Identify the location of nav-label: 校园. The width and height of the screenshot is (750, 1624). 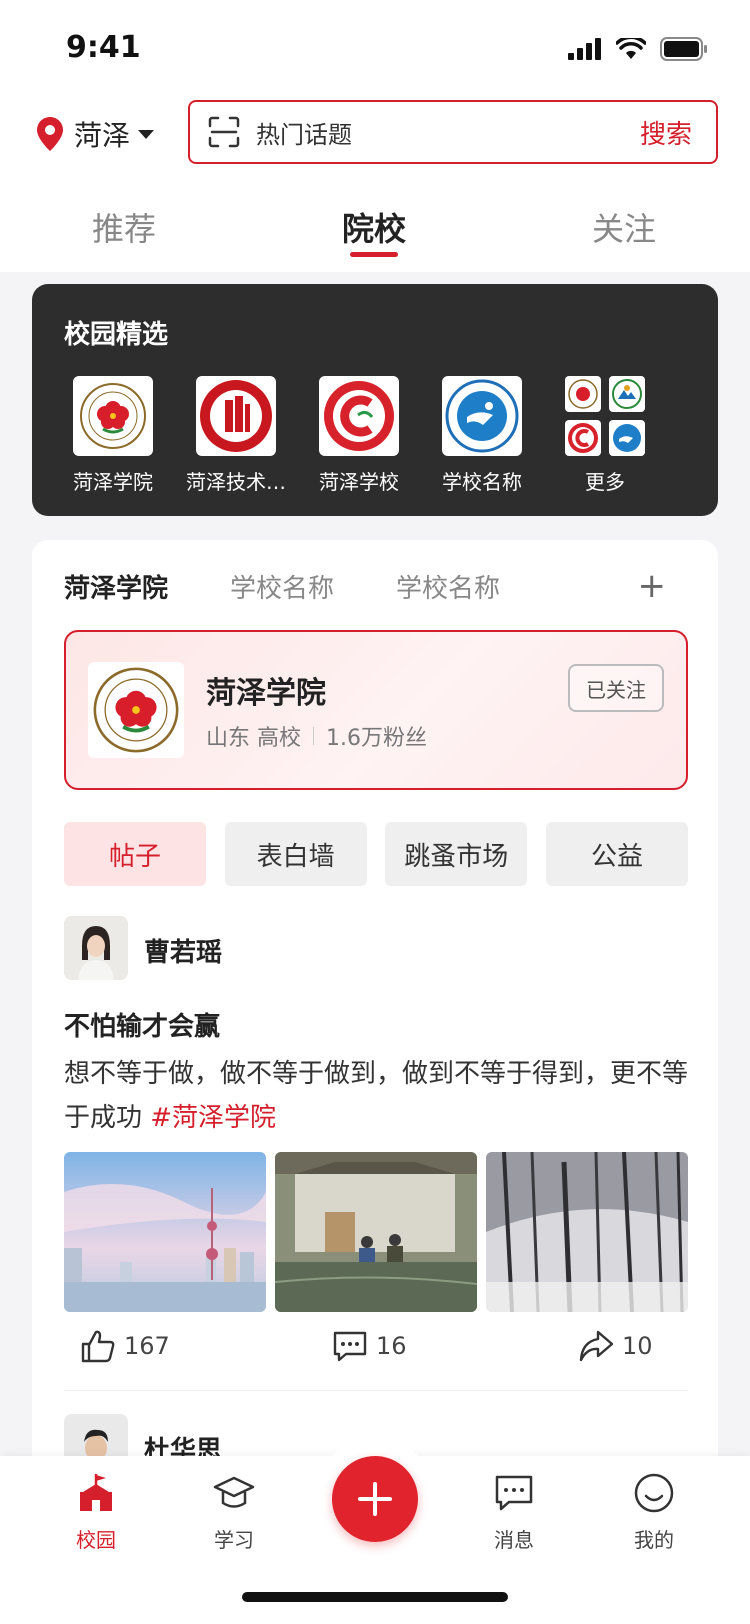
(96, 1540).